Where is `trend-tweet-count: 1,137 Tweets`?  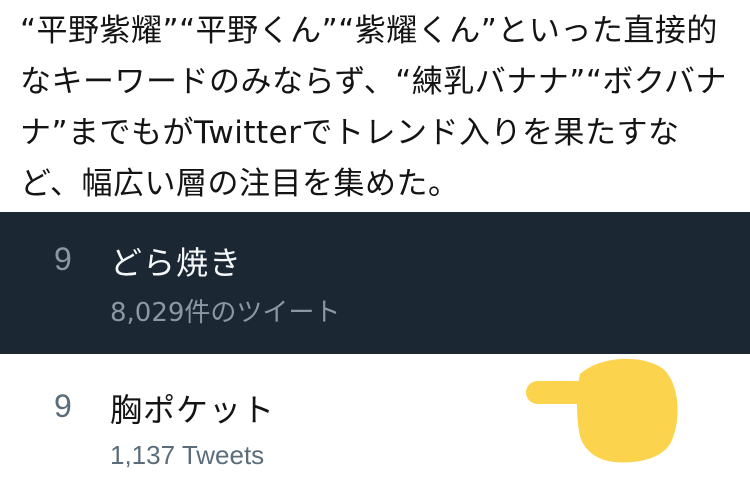 trend-tweet-count: 1,137 Tweets is located at coordinates (187, 455).